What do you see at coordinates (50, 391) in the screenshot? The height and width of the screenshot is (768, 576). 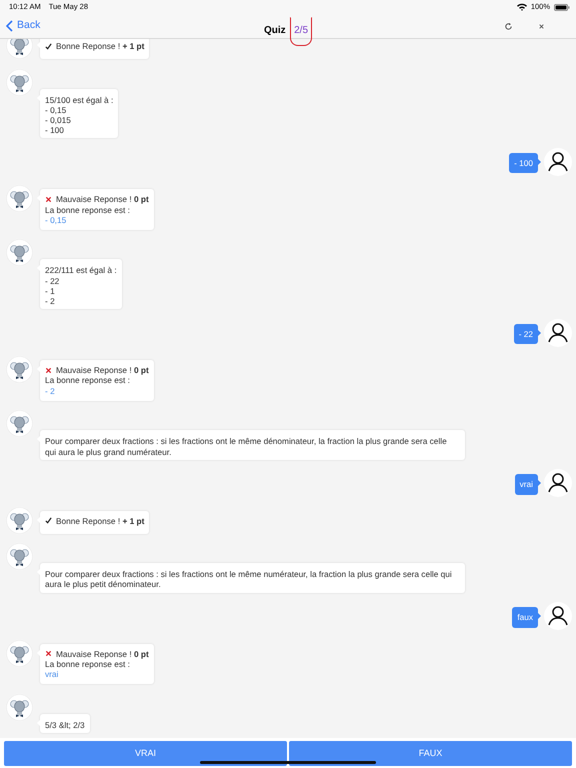 I see `correct-answer: - 2` at bounding box center [50, 391].